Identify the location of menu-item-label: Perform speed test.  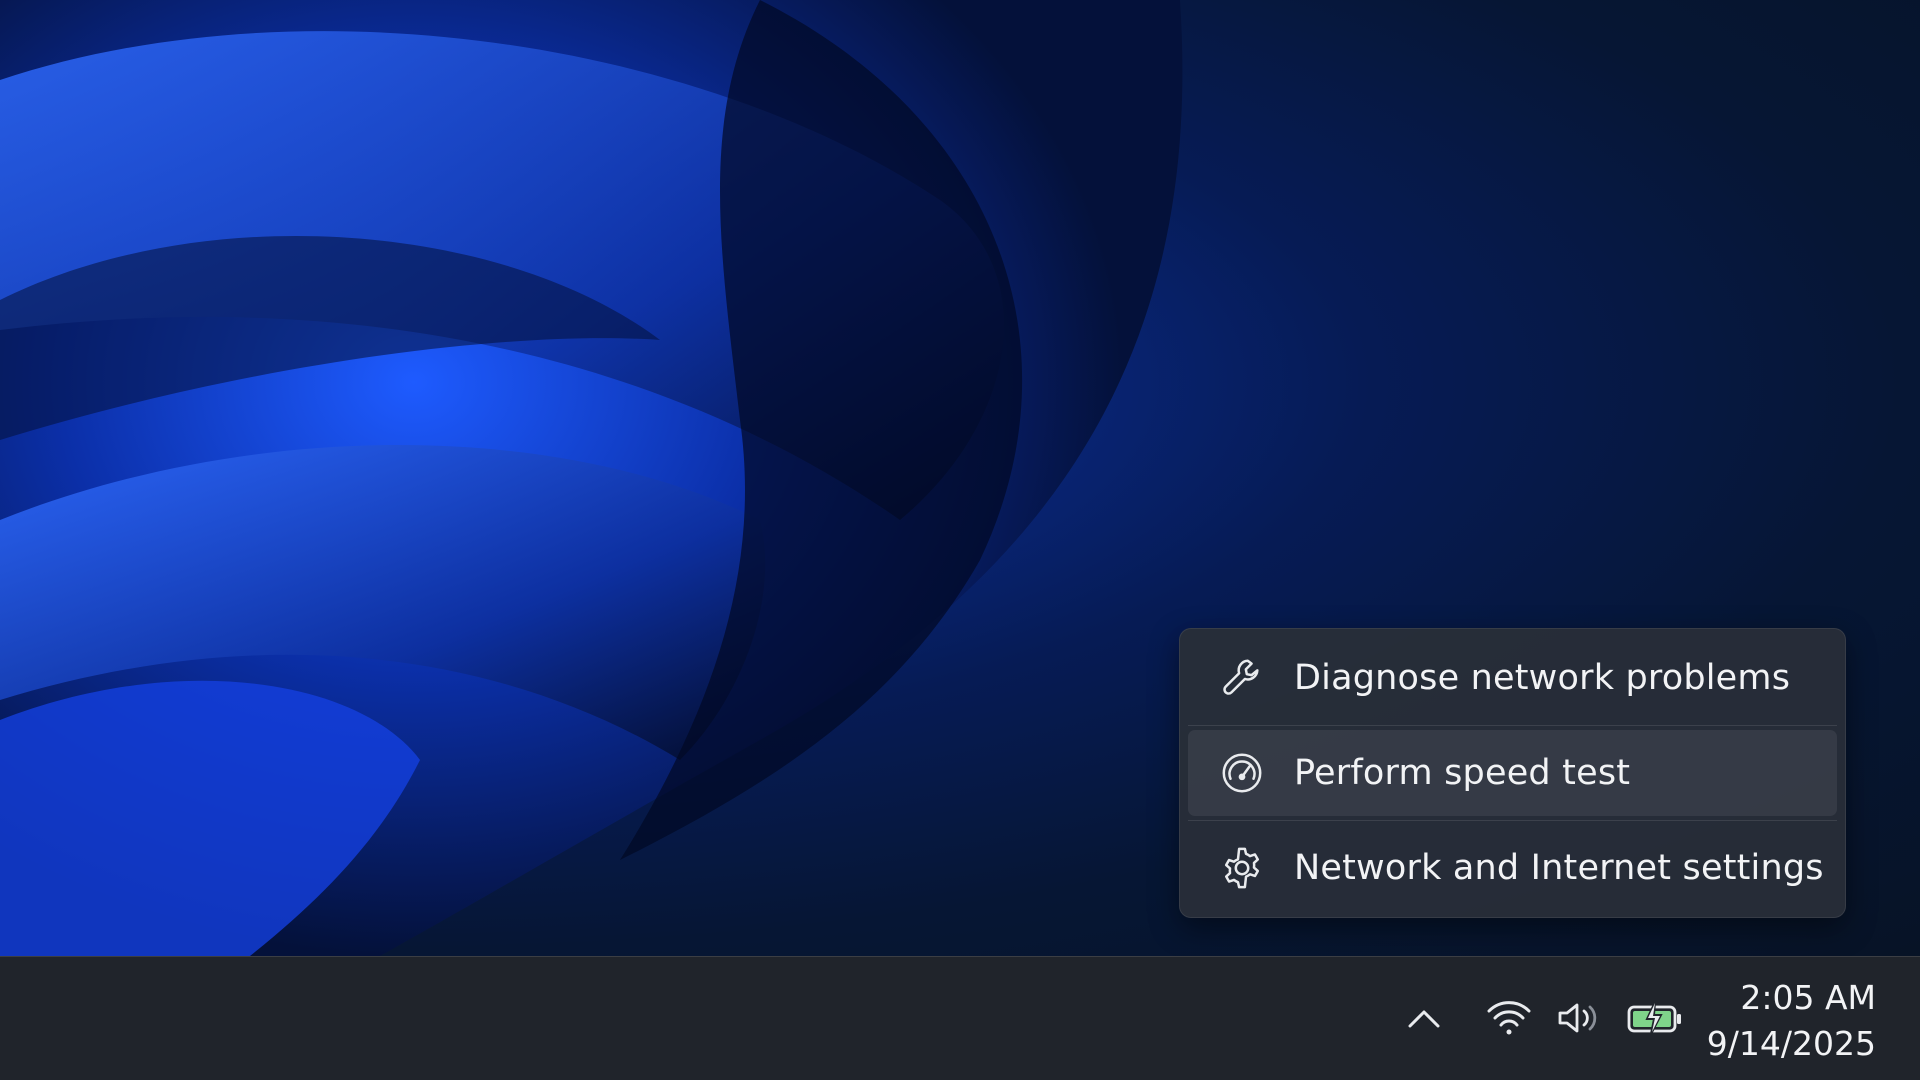
(1462, 773).